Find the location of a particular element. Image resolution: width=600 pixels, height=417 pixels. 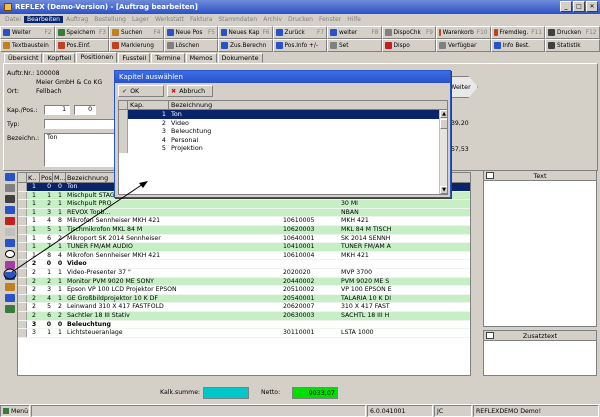

tab-positionen: Positionen is located at coordinates (97, 57).